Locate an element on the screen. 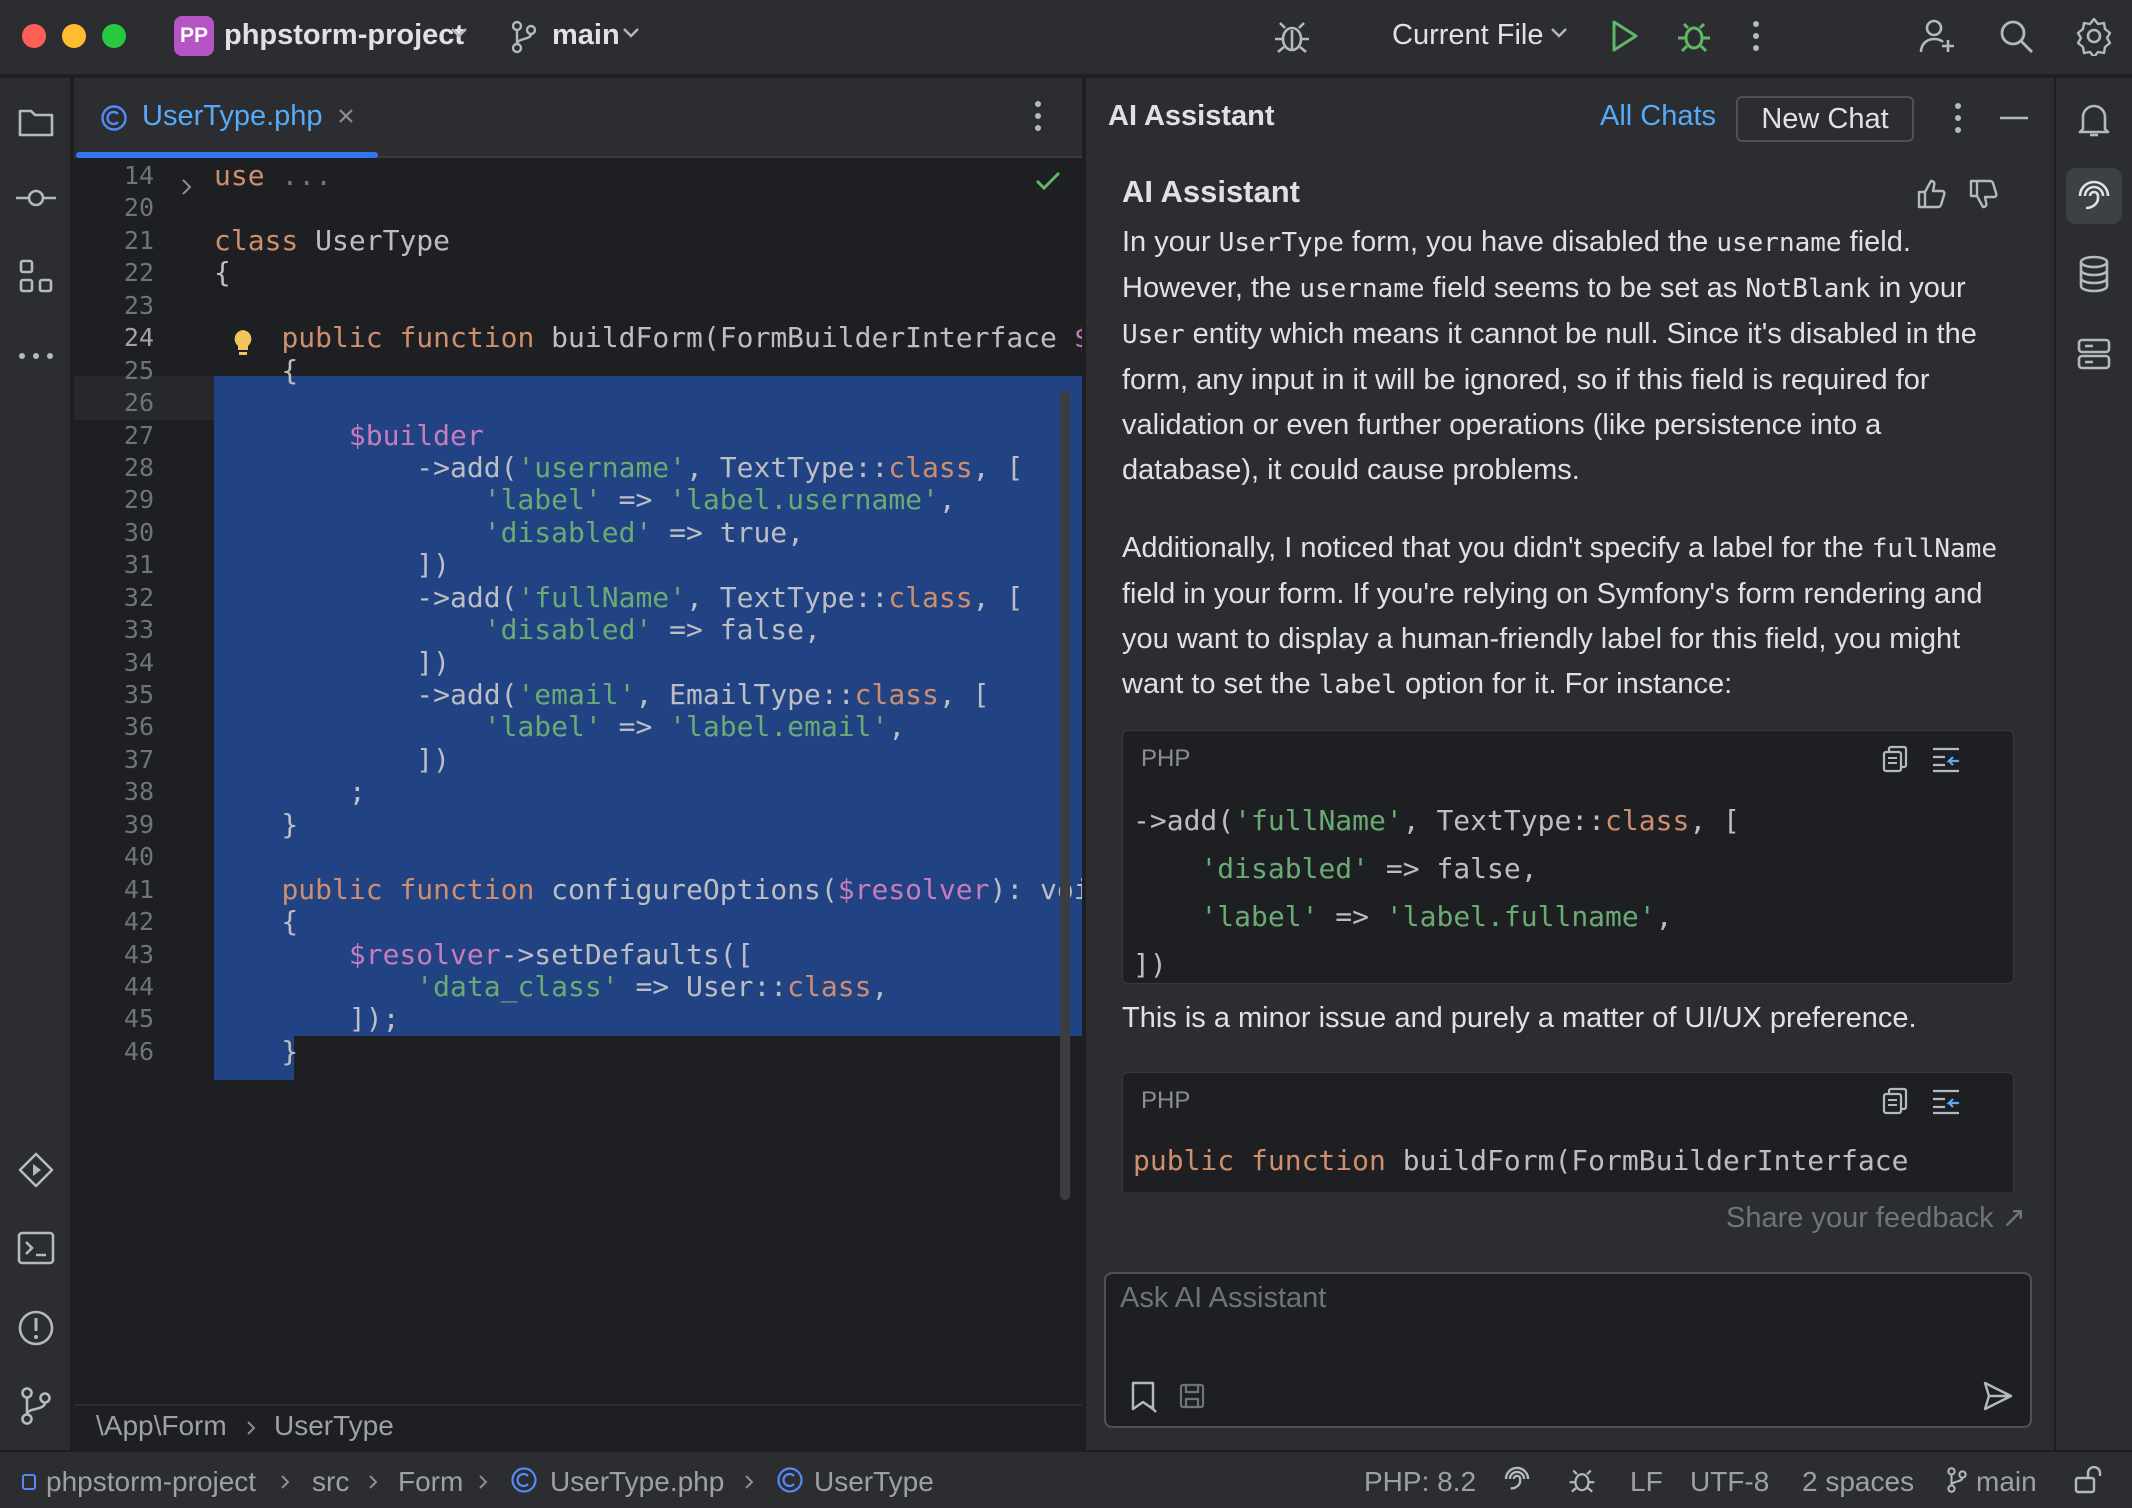  minimize-icon is located at coordinates (2014, 118).